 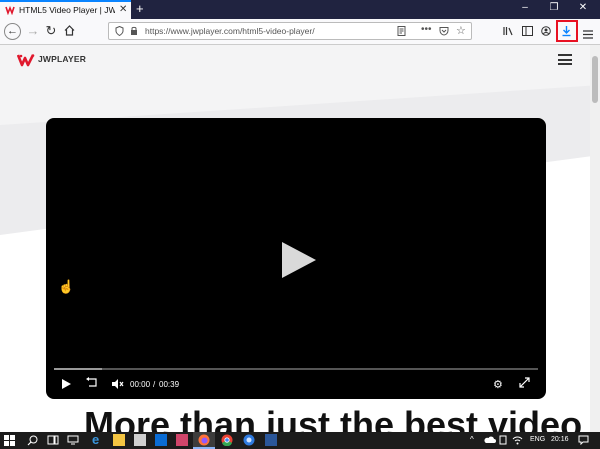 I want to click on close-window-button: ✕, so click(x=583, y=7).